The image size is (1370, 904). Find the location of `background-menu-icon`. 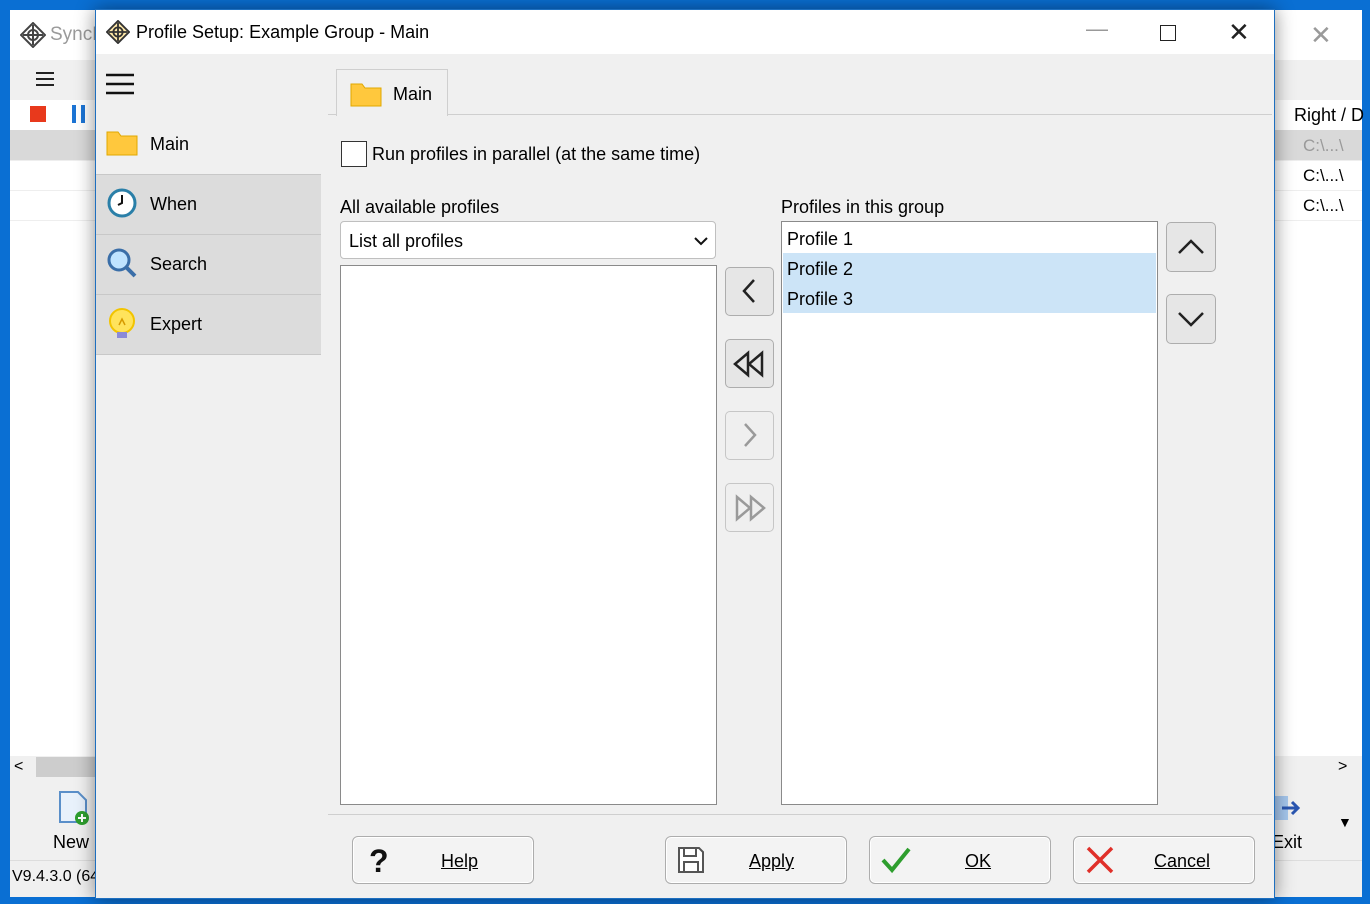

background-menu-icon is located at coordinates (45, 81).